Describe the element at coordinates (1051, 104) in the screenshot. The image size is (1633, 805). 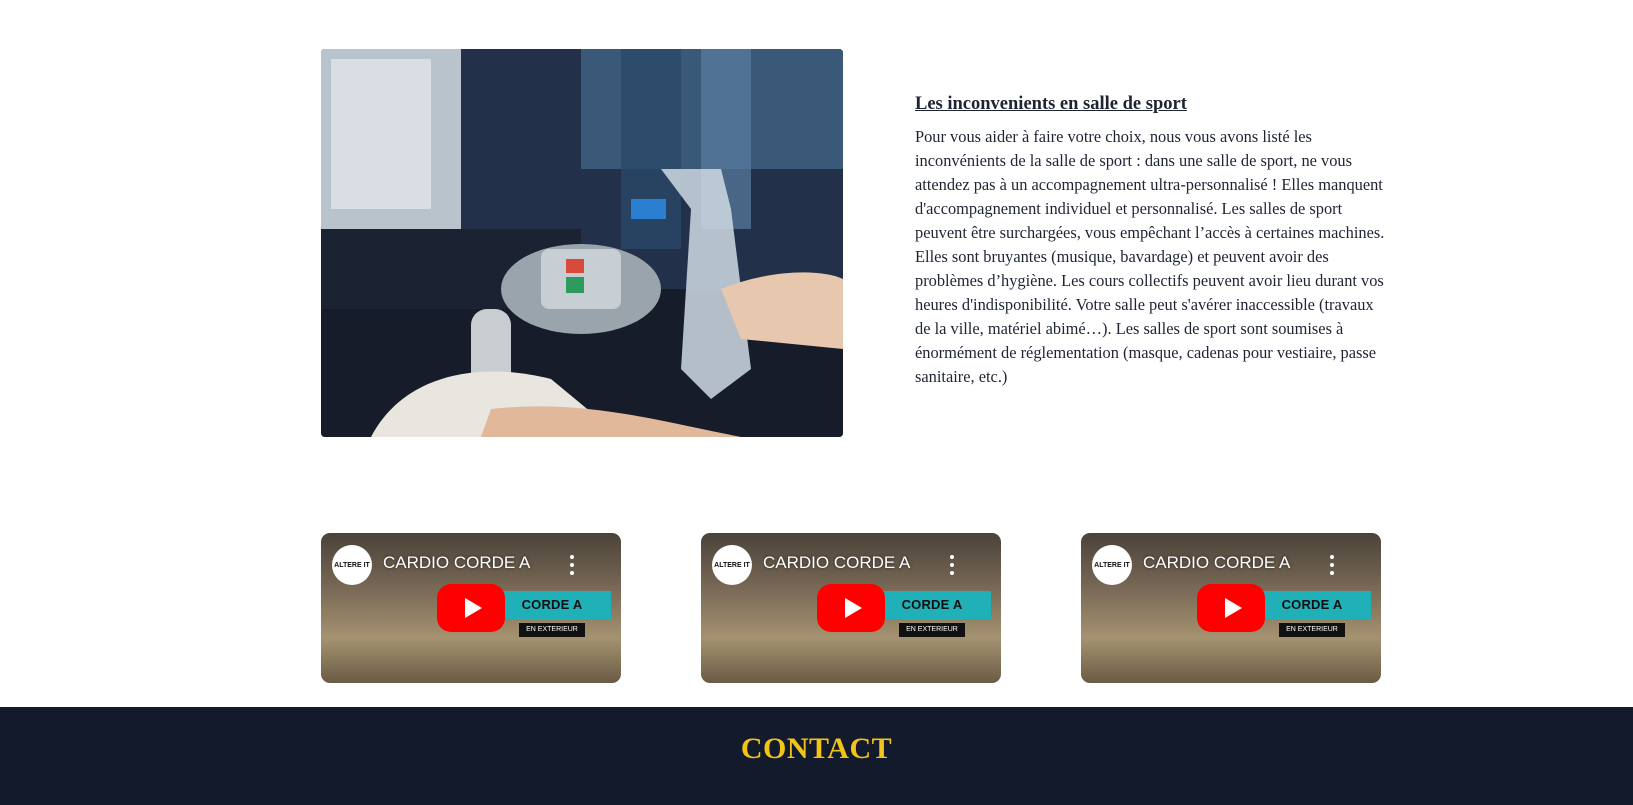
I see `article-heading: Les inconvenients en salle de sport` at that location.